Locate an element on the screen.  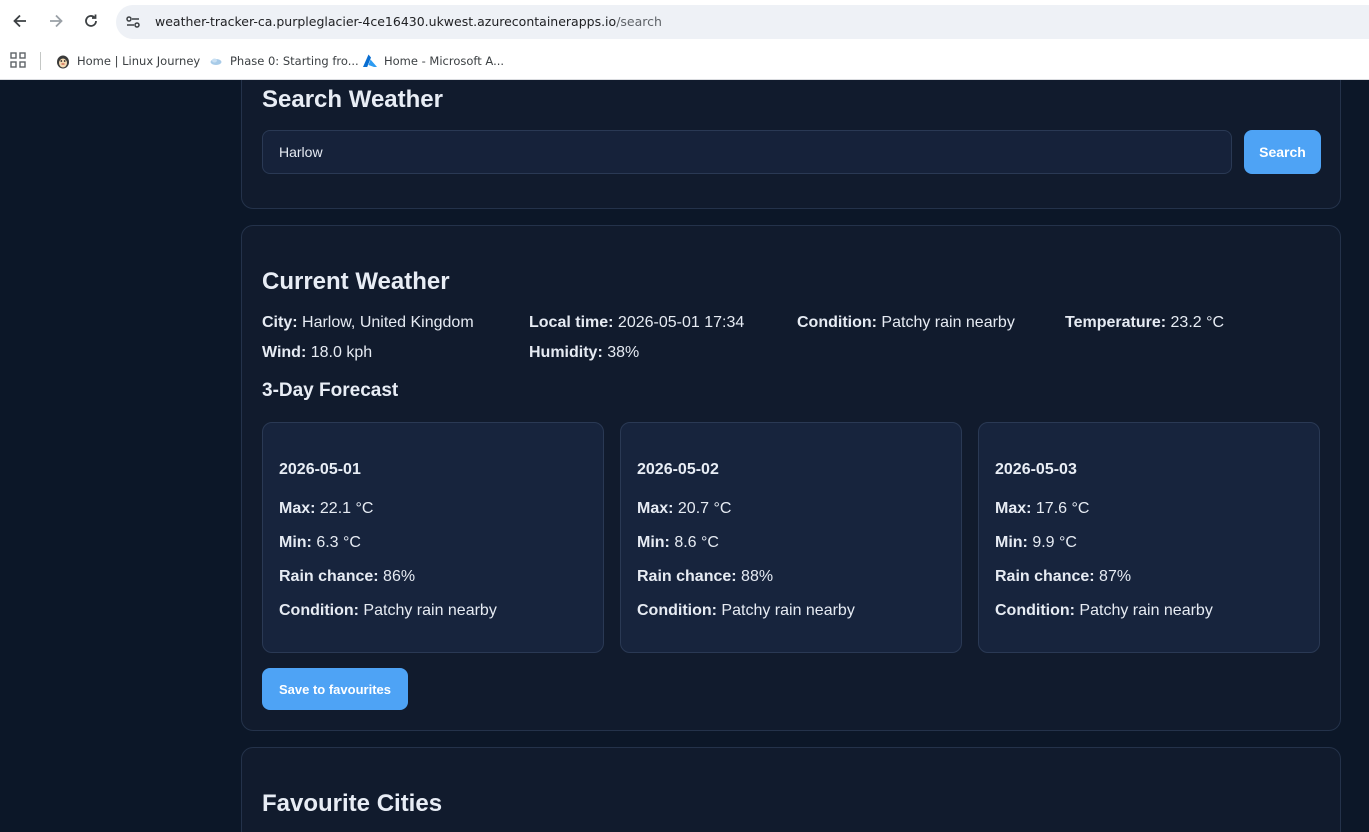
forward-button is located at coordinates (56, 21).